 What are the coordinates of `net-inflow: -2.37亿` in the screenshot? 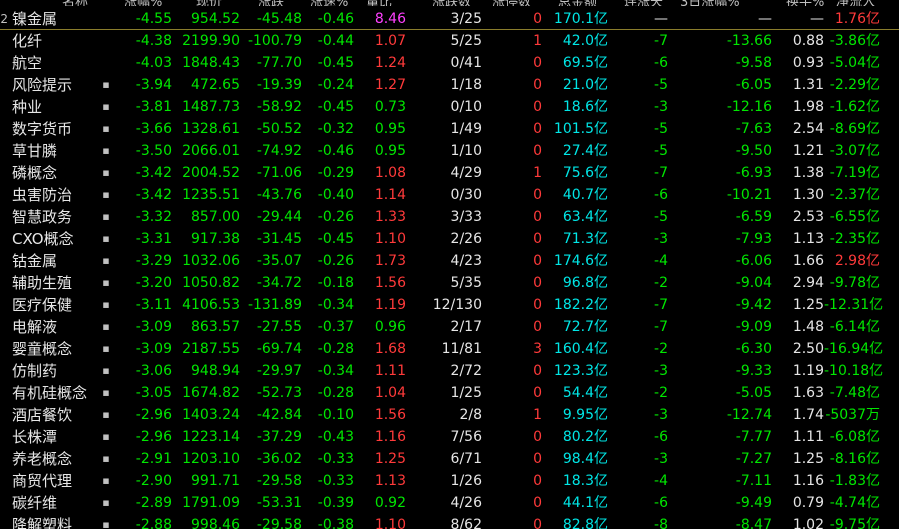 It's located at (854, 195).